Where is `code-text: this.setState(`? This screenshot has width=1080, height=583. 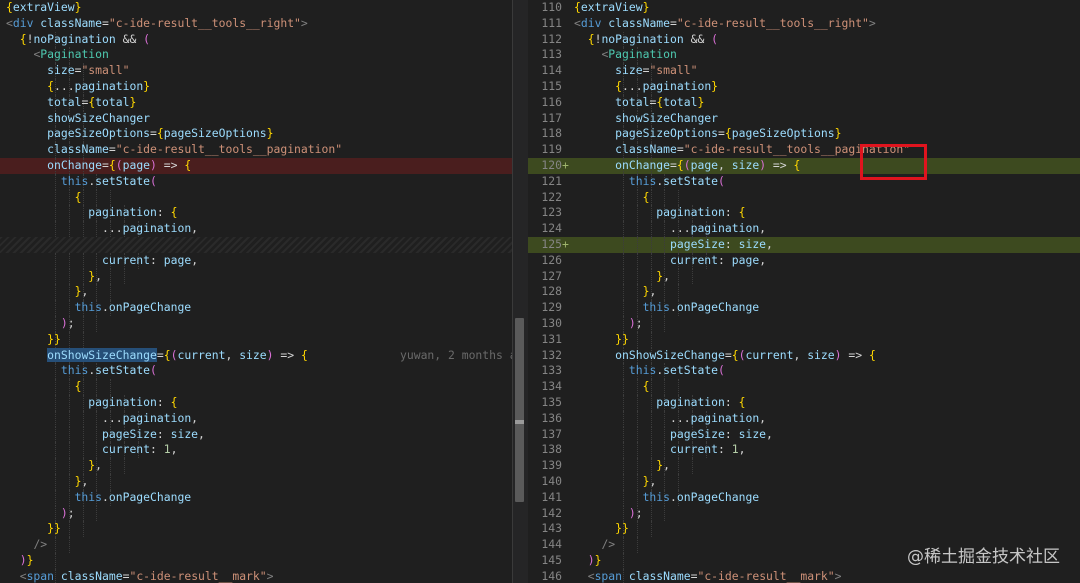 code-text: this.setState( is located at coordinates (81, 182).